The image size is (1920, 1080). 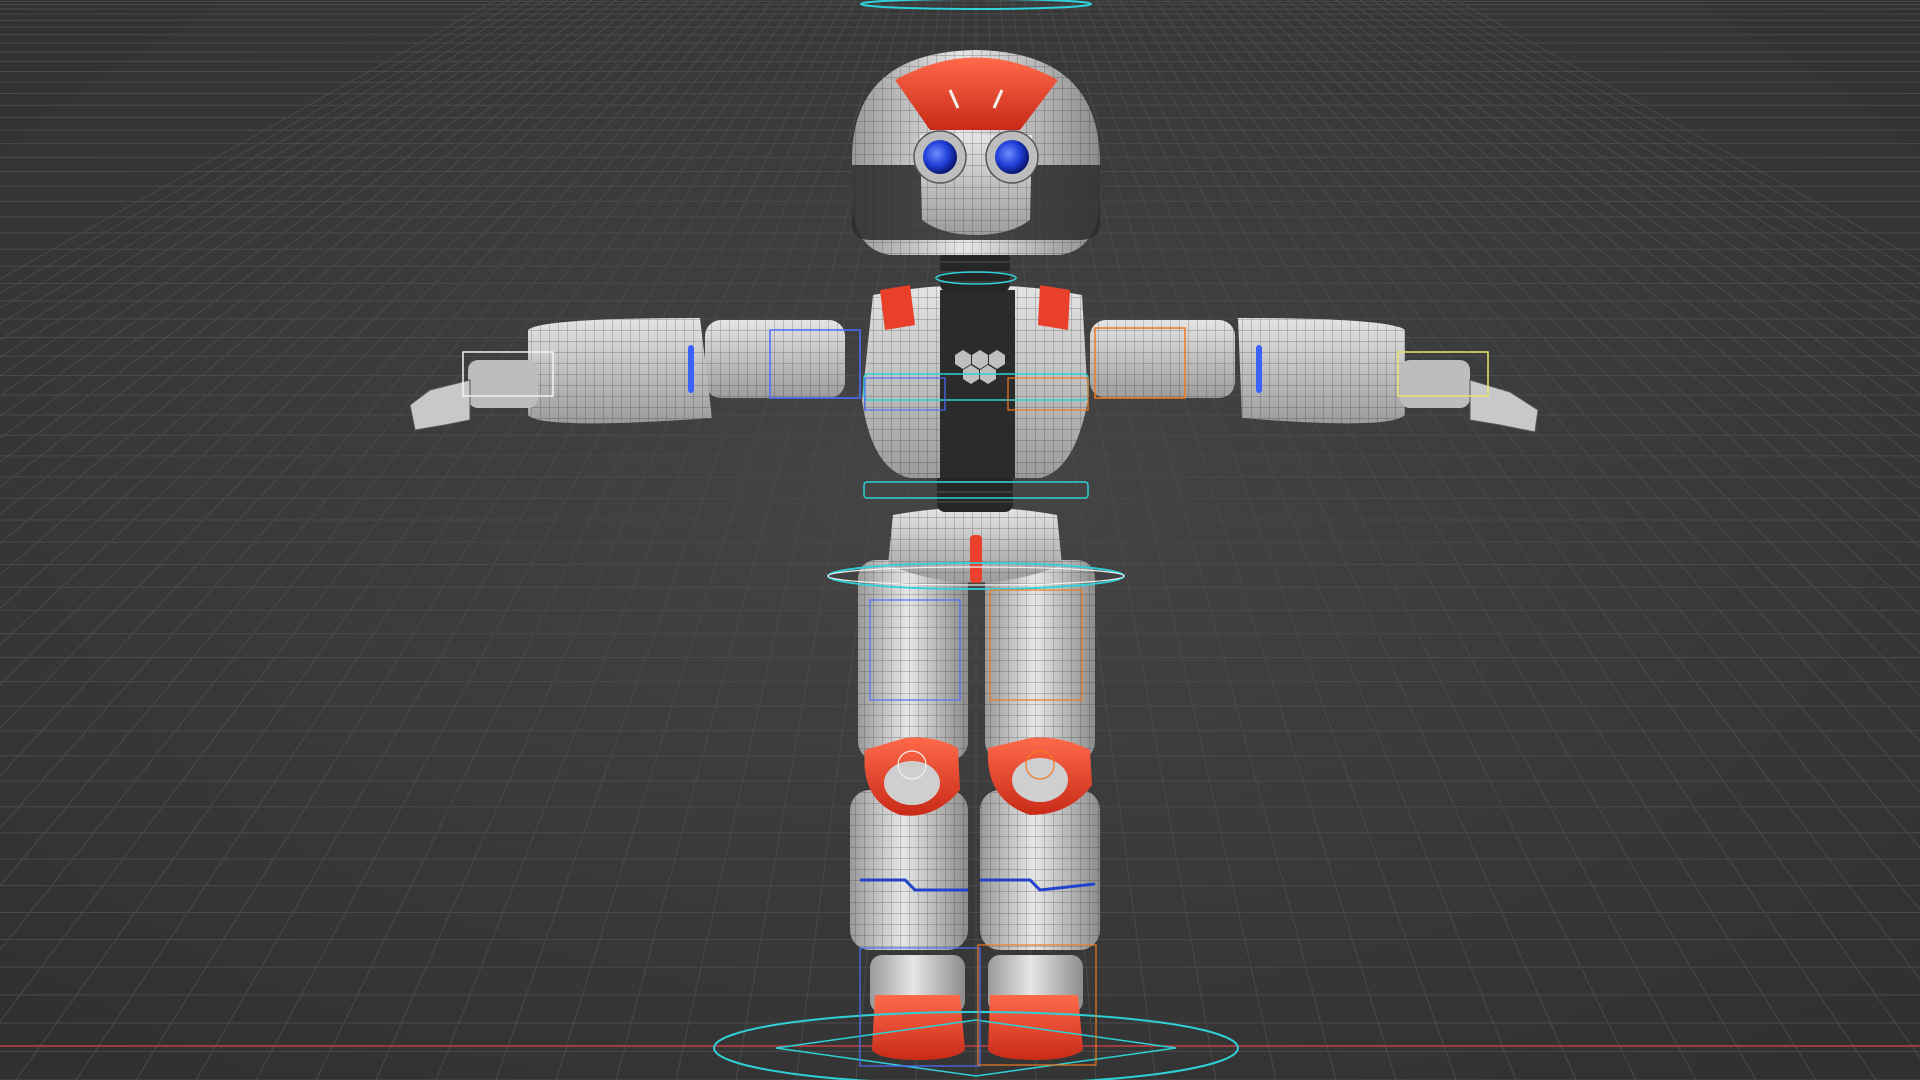 What do you see at coordinates (975, 381) in the screenshot?
I see `torso` at bounding box center [975, 381].